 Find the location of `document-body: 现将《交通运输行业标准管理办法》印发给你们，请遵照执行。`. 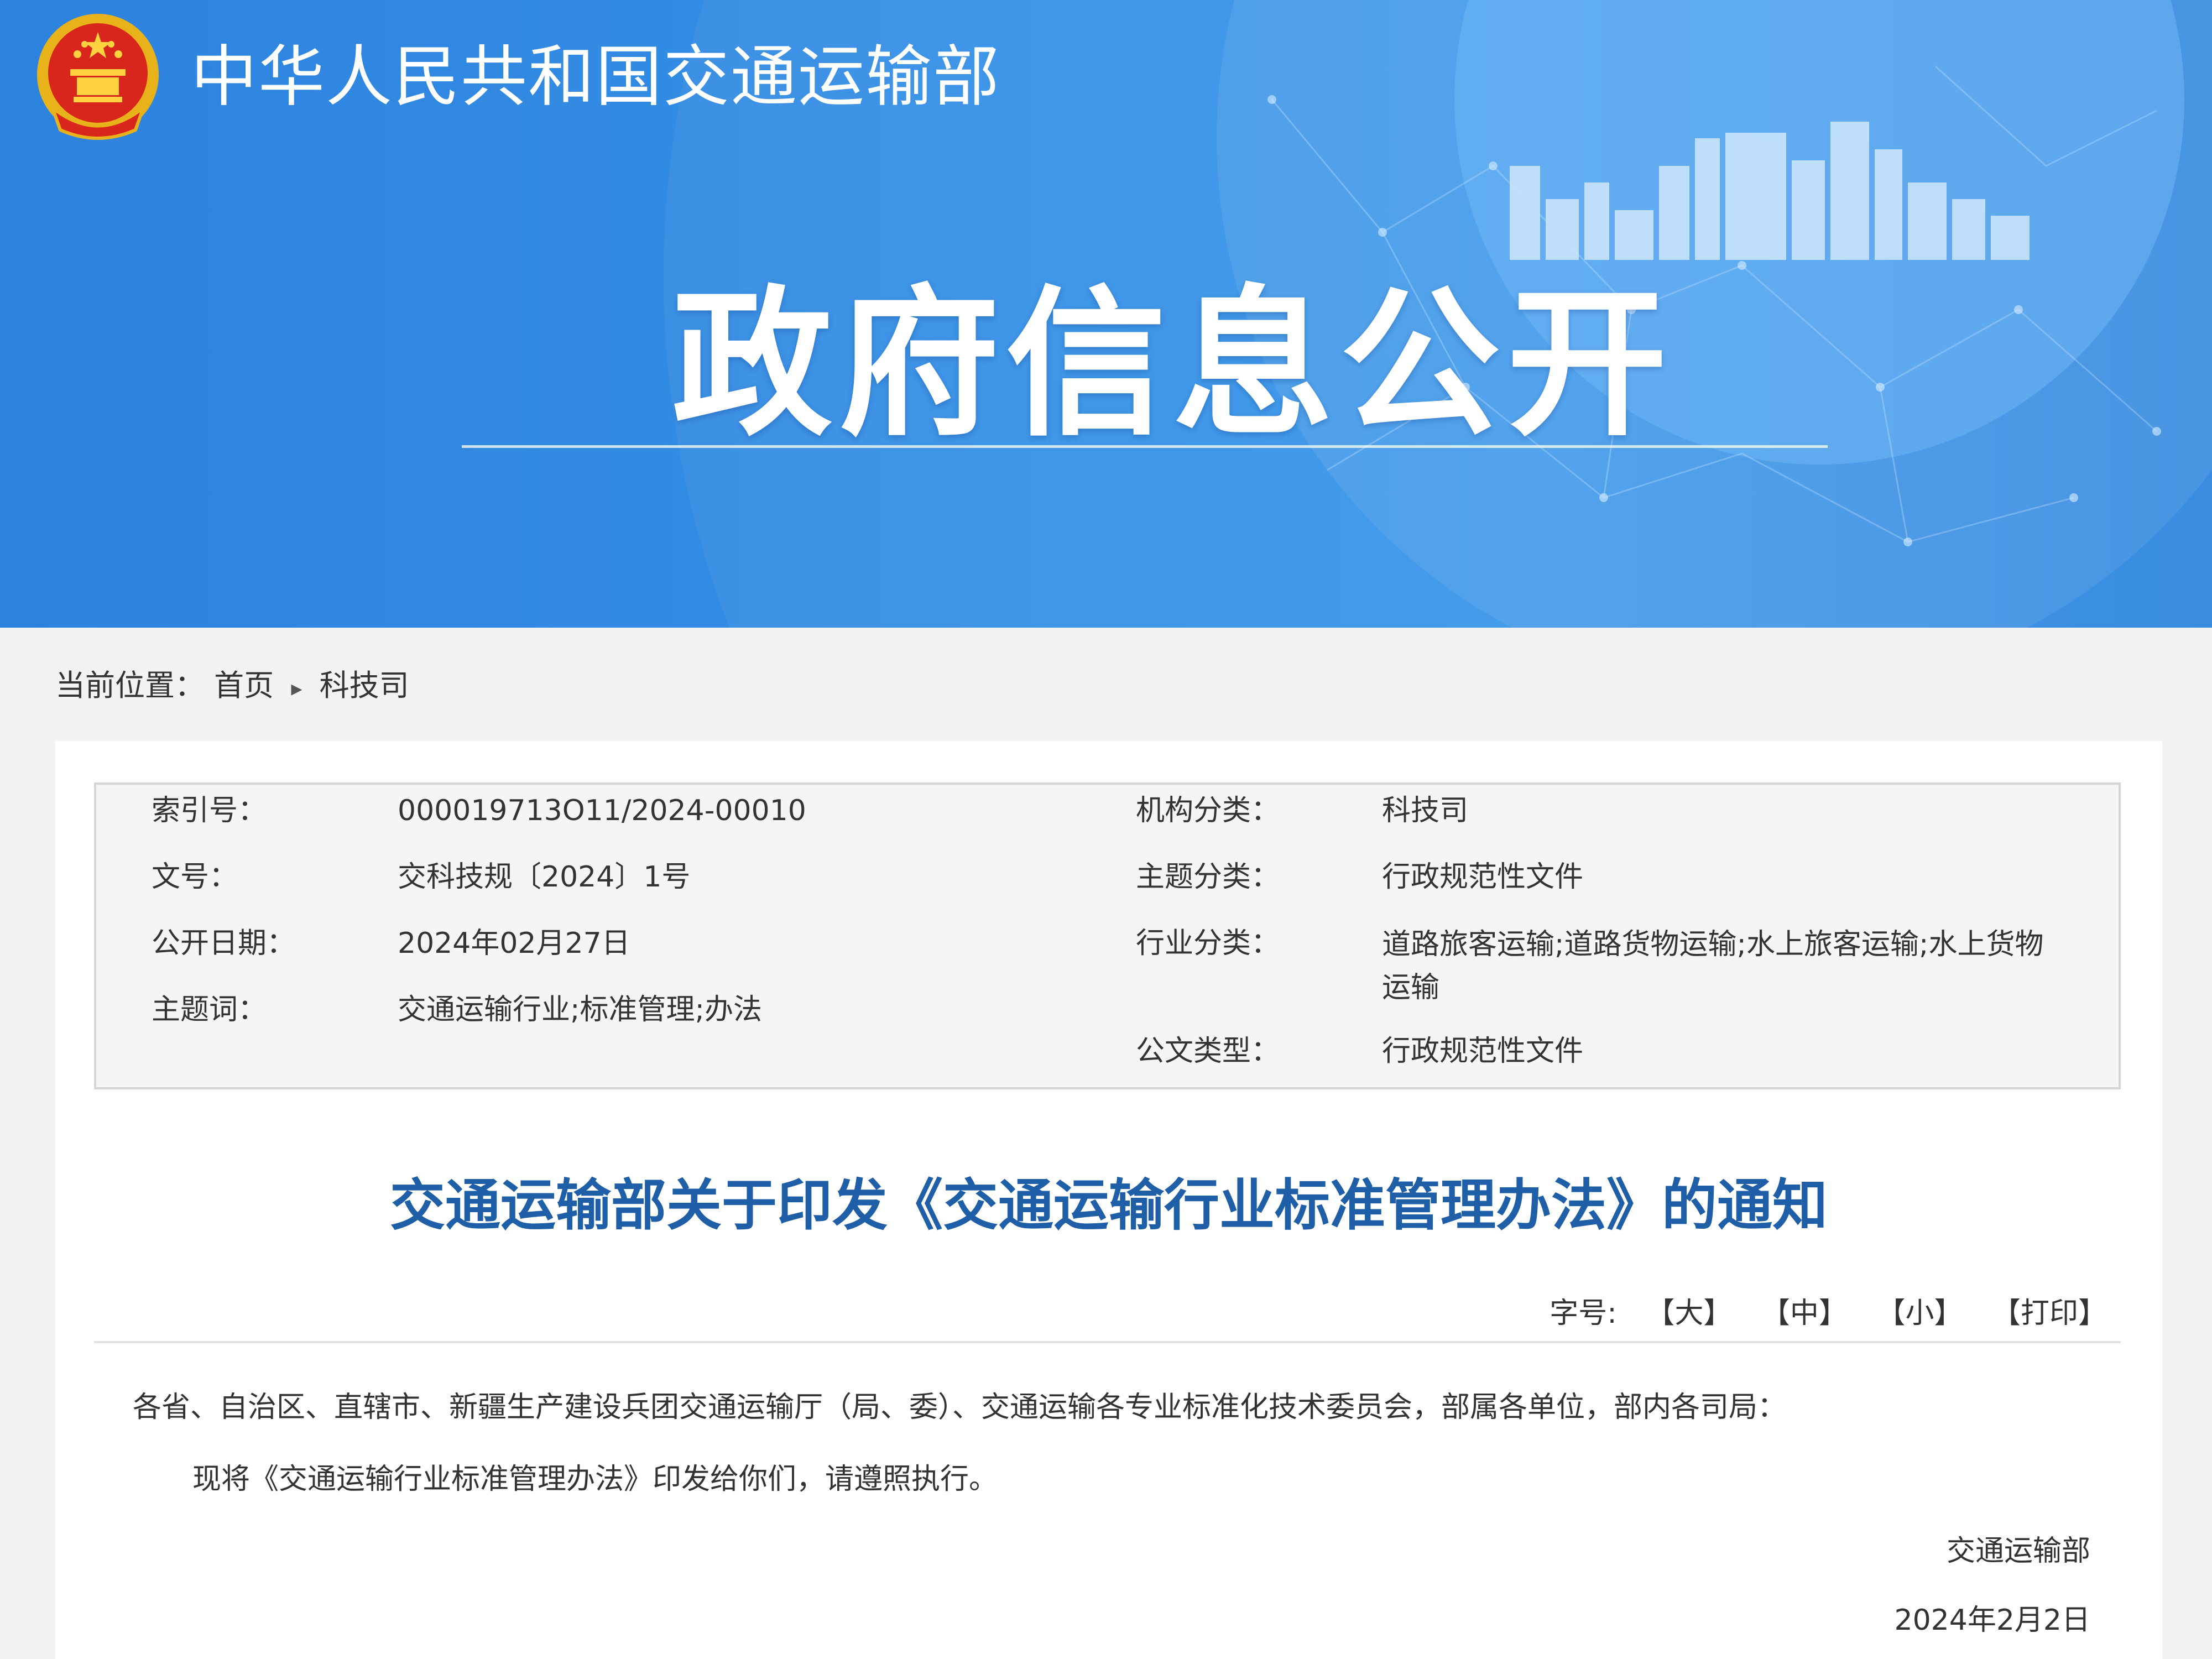

document-body: 现将《交通运输行业标准管理办法》印发给你们，请遵照执行。 is located at coordinates (595, 1480).